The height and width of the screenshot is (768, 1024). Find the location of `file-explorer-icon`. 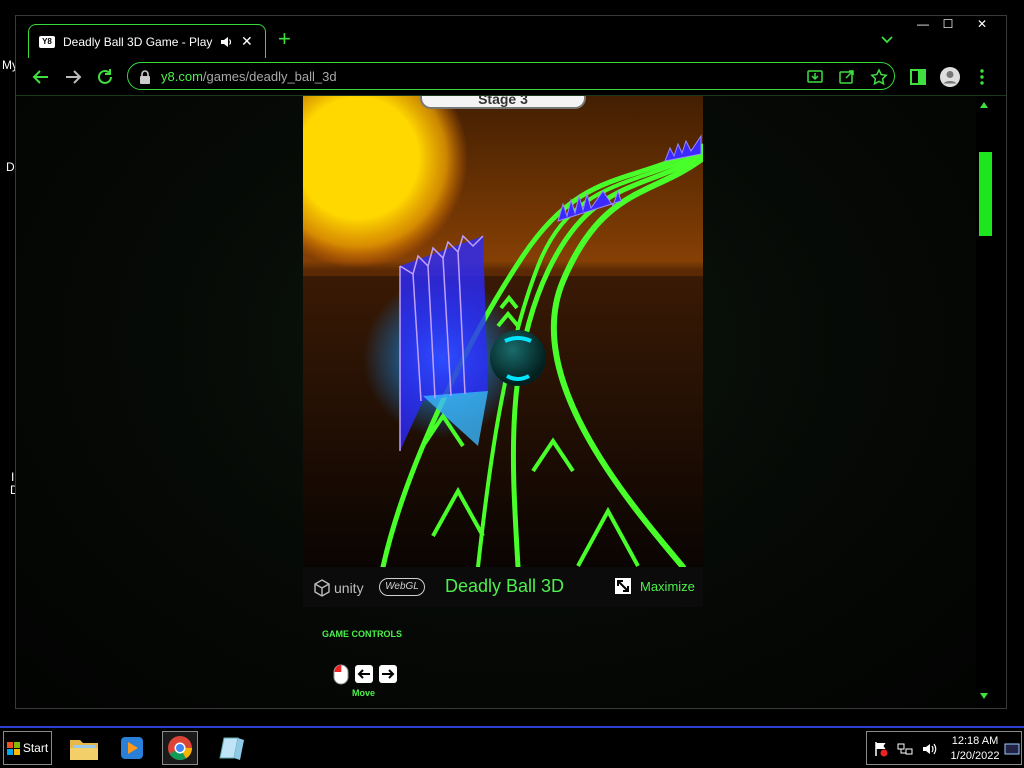

file-explorer-icon is located at coordinates (84, 748).